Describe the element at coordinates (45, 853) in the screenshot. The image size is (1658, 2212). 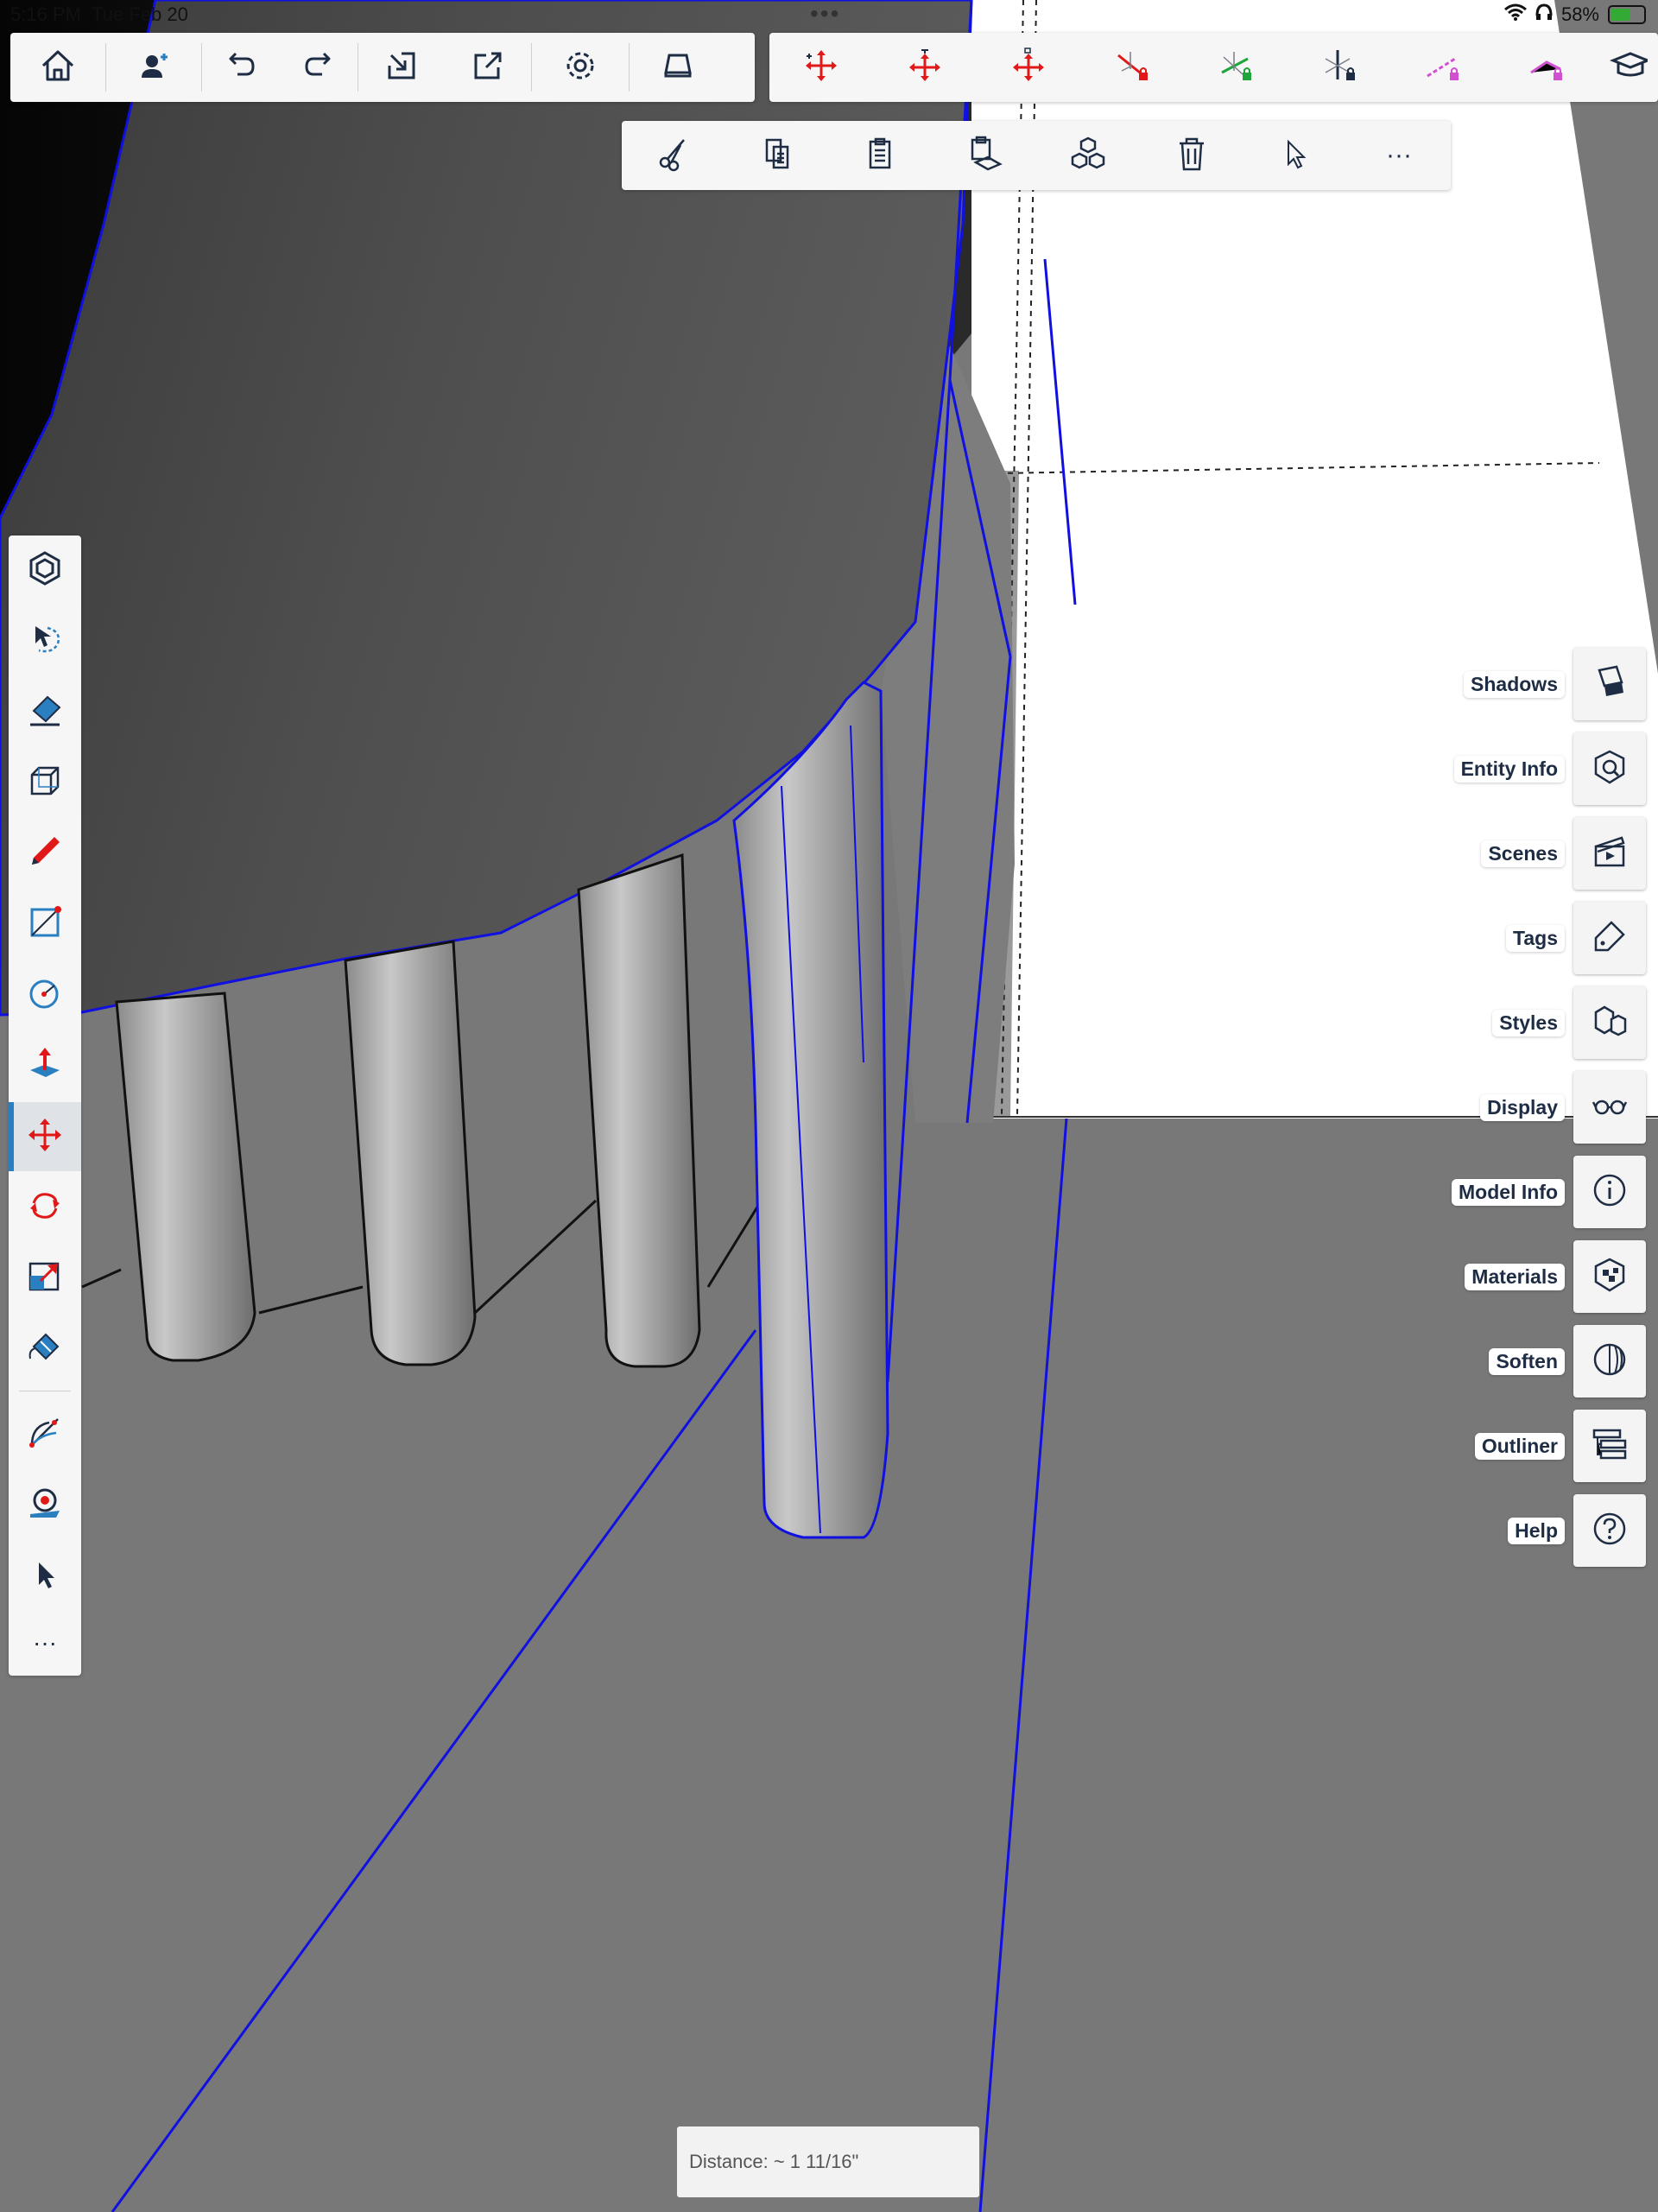
I see `pencil-tool` at that location.